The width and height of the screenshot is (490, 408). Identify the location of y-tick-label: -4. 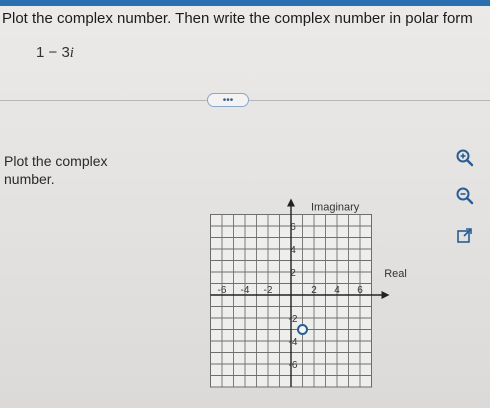
(293, 342).